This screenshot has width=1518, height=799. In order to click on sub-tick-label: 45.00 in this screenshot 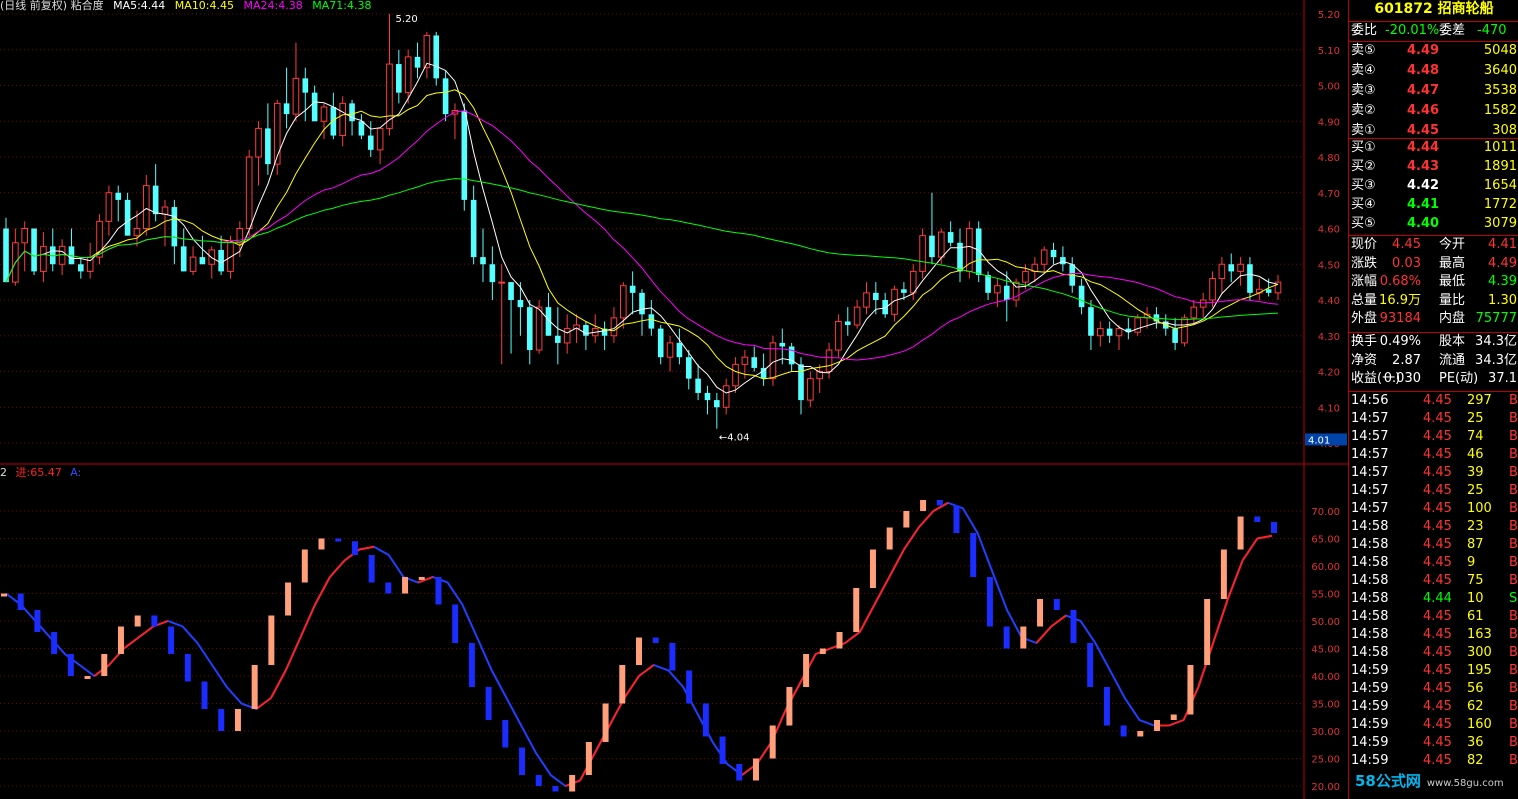, I will do `click(1325, 650)`.